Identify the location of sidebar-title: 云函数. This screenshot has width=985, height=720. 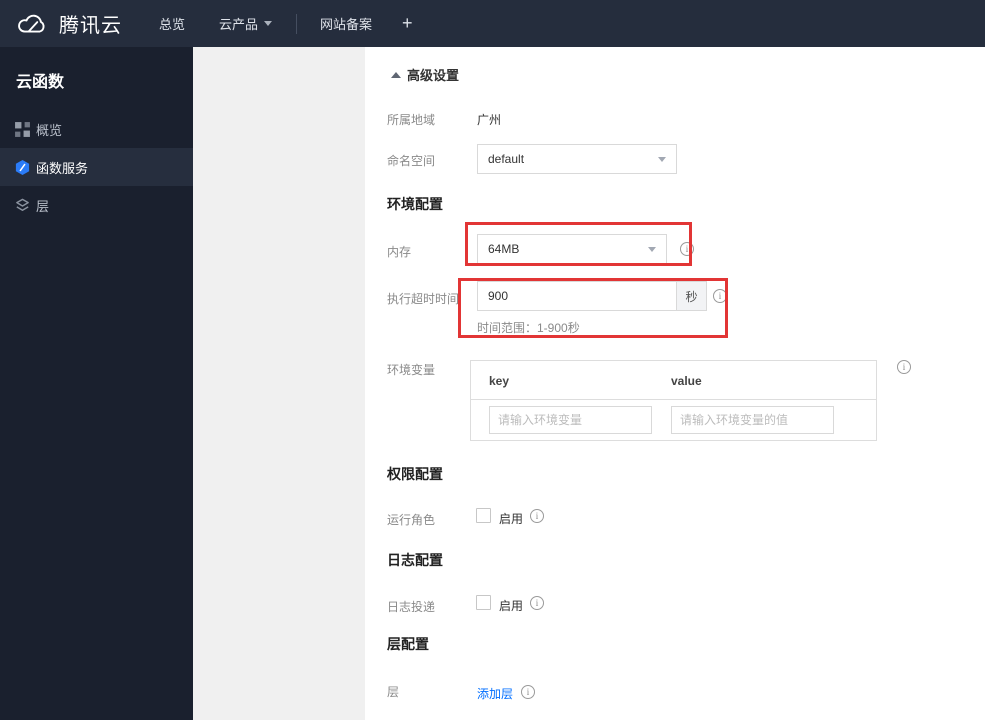
(40, 82).